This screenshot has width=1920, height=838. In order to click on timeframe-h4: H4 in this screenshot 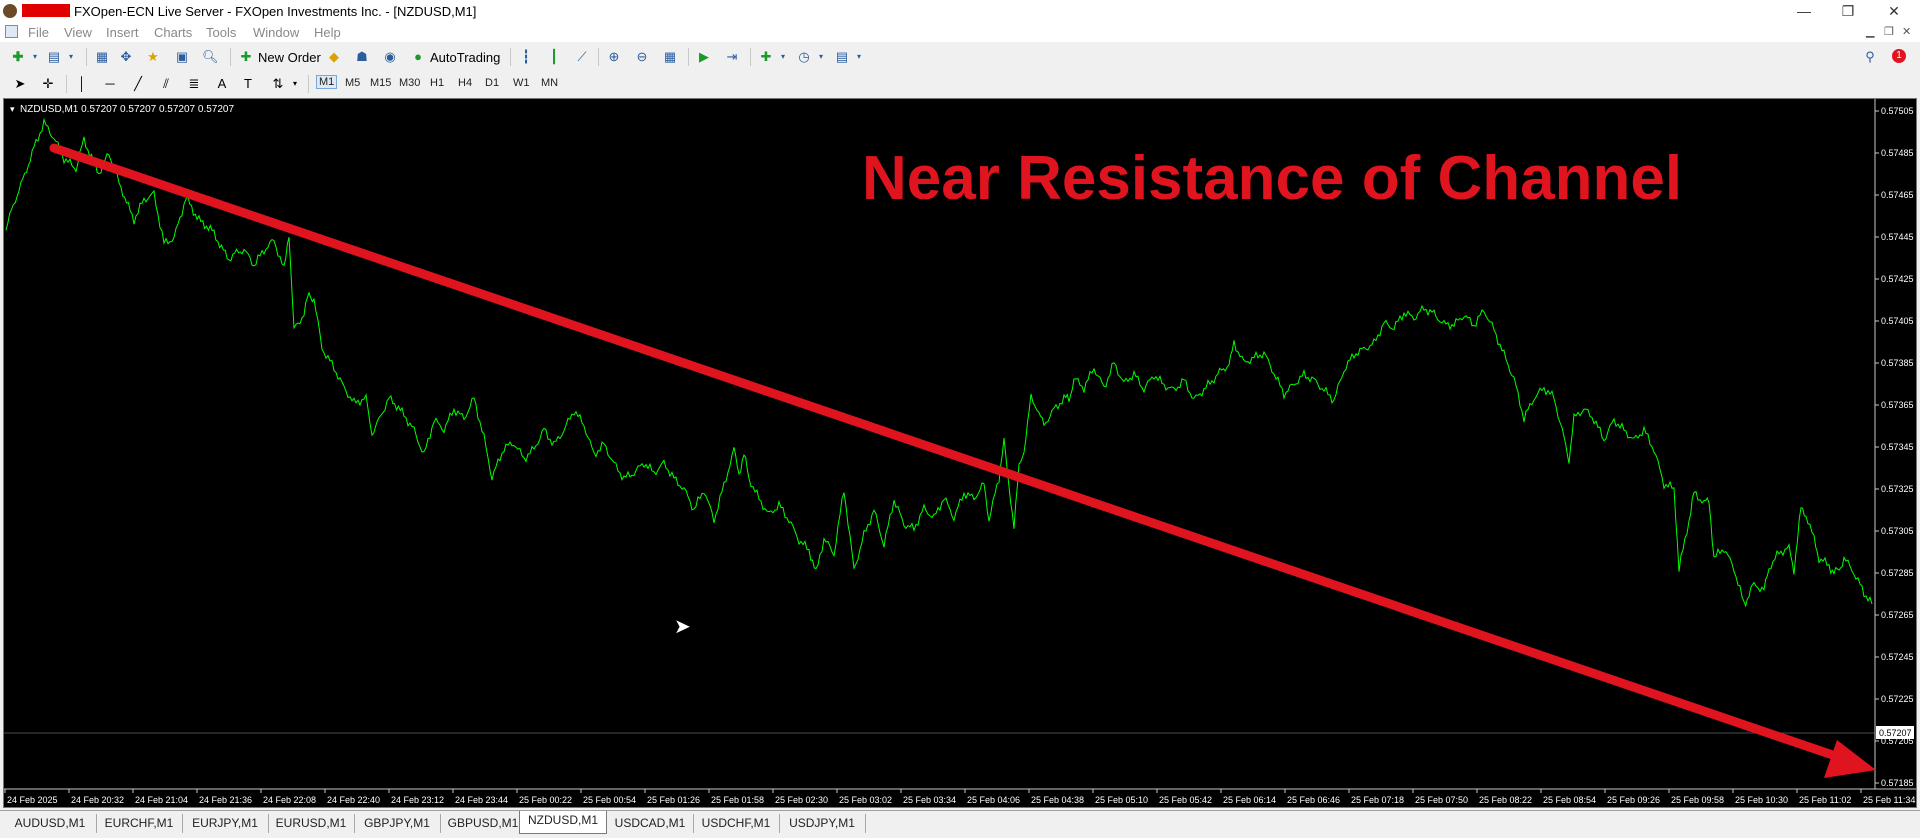, I will do `click(465, 83)`.